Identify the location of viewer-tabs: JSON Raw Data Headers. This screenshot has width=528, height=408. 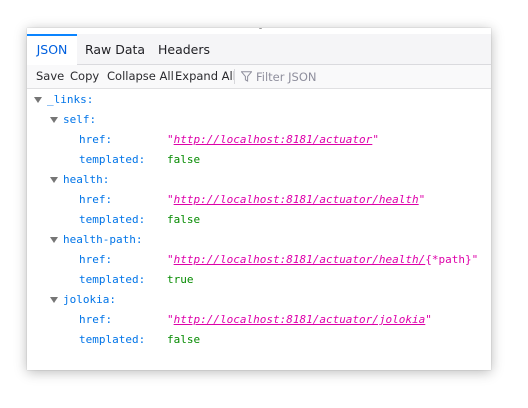
(259, 49).